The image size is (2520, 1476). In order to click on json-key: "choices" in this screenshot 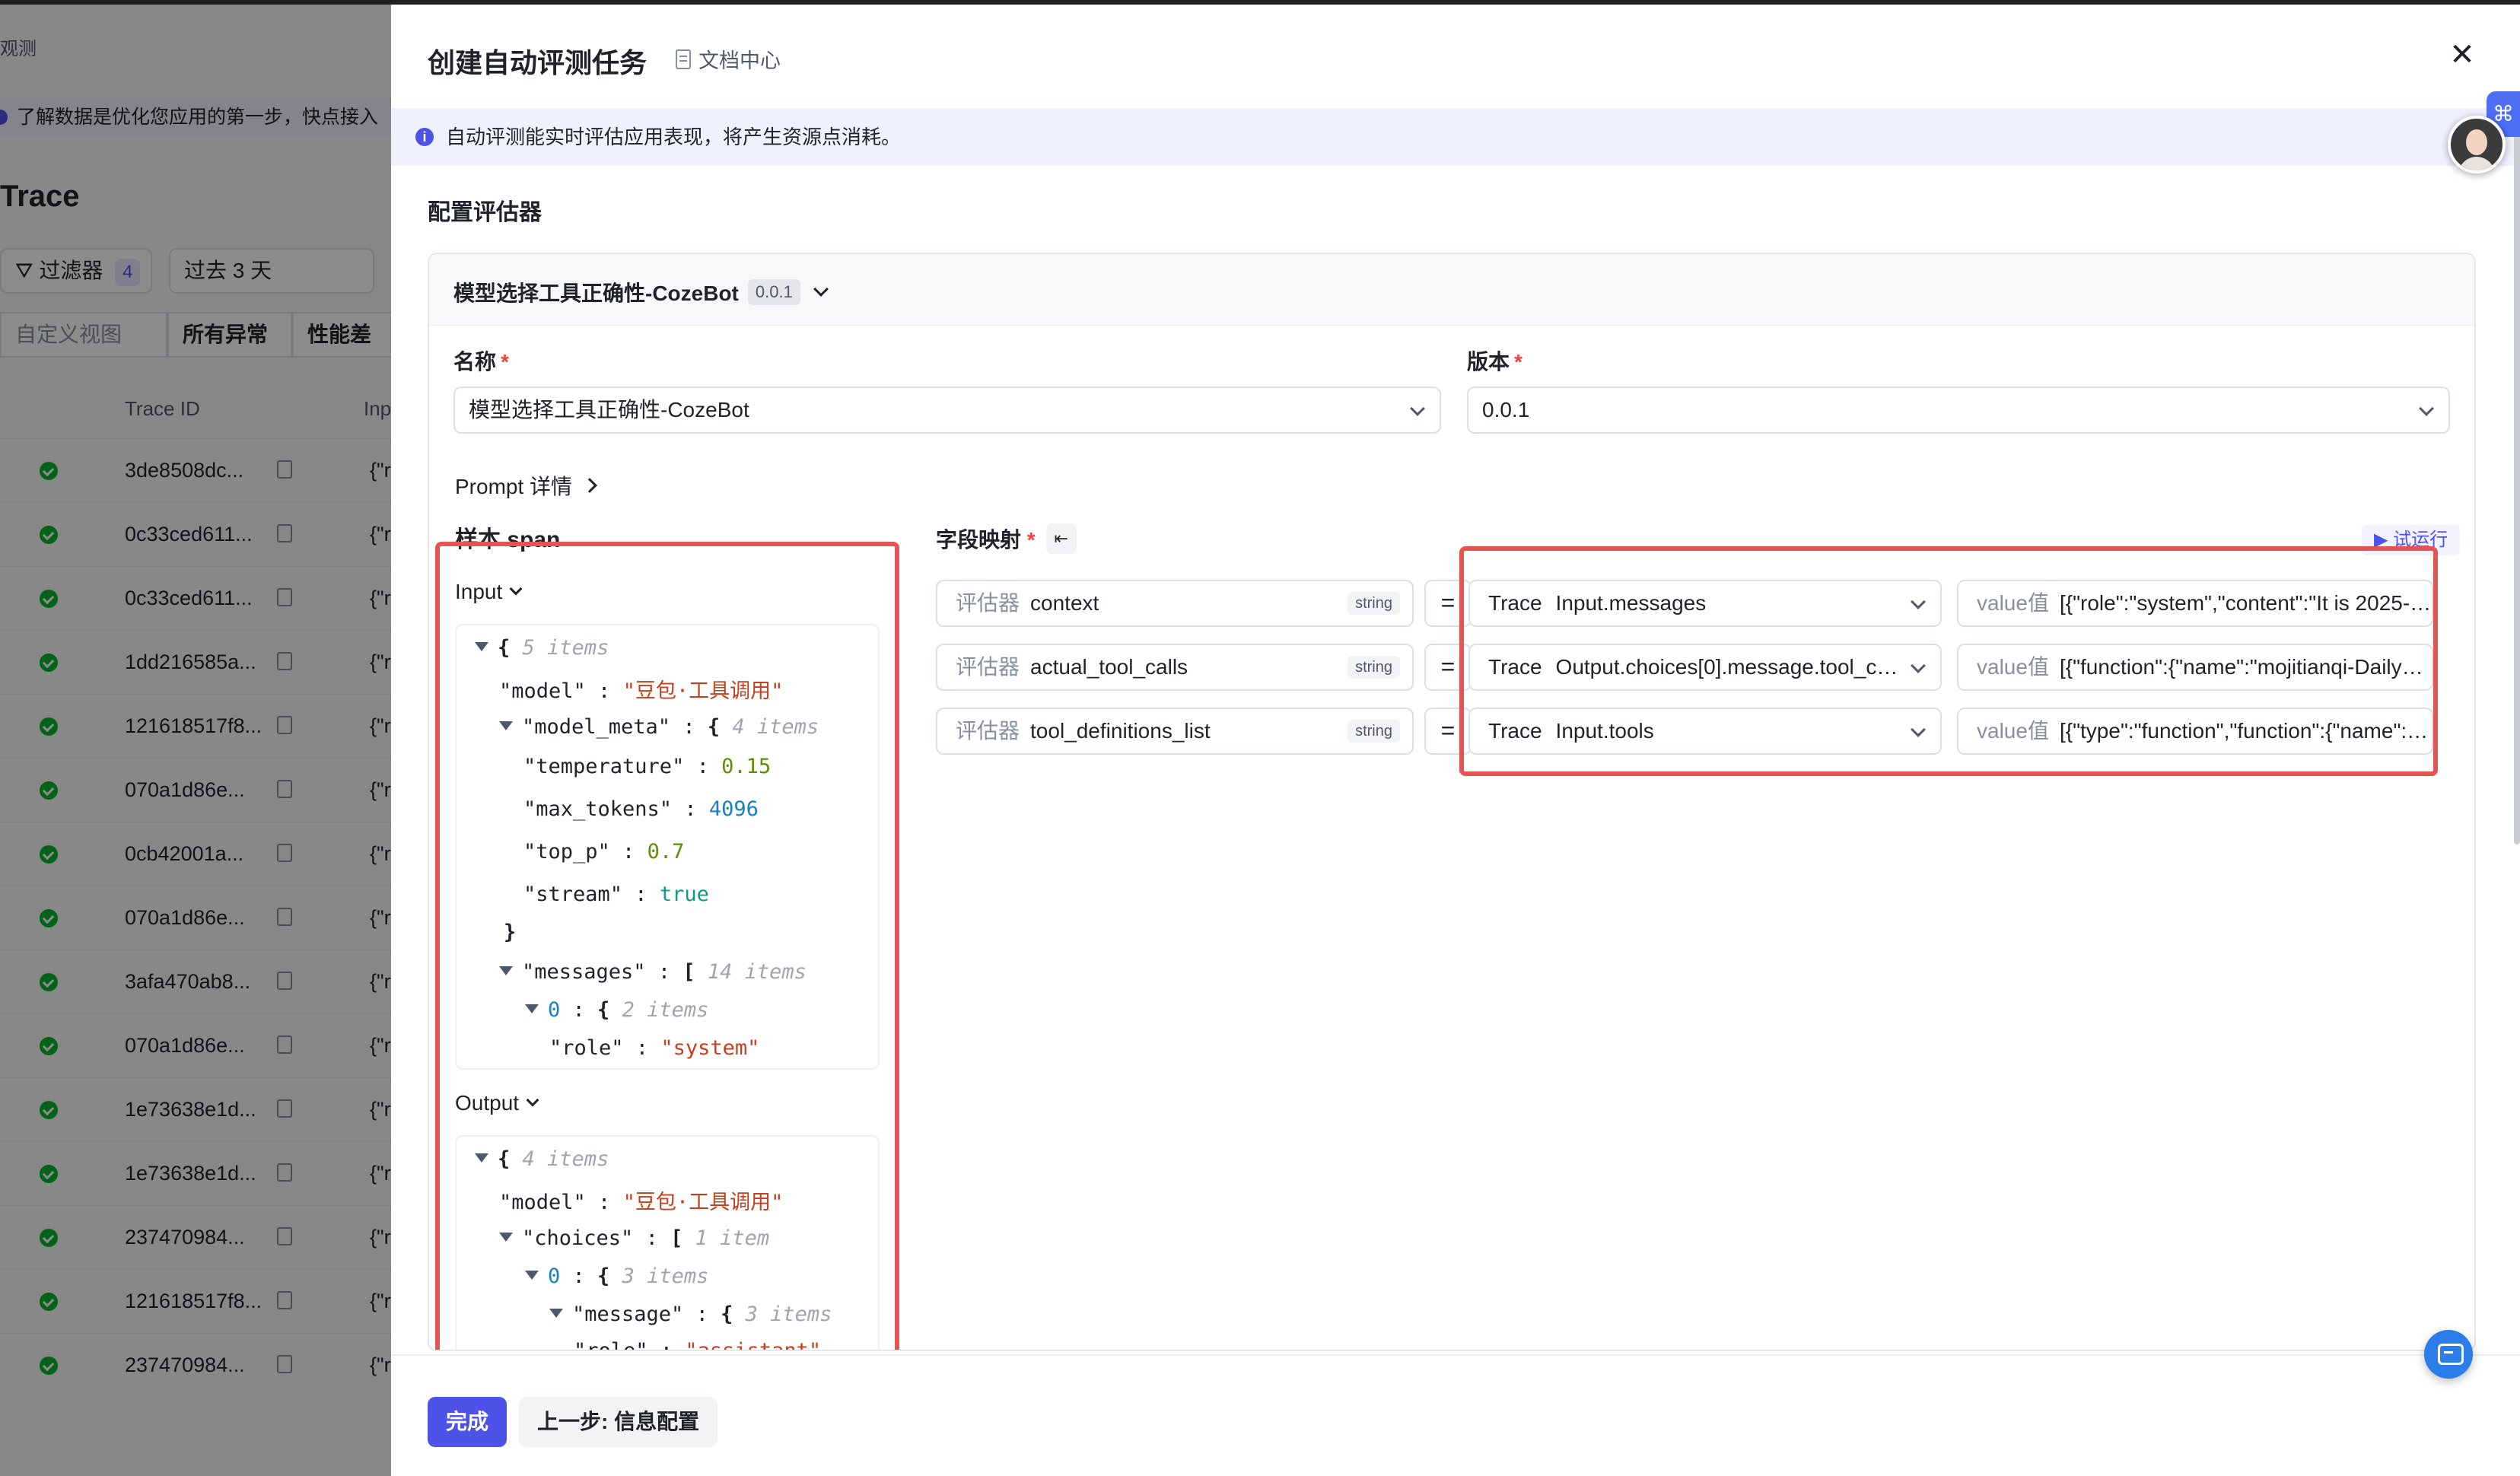, I will do `click(578, 1238)`.